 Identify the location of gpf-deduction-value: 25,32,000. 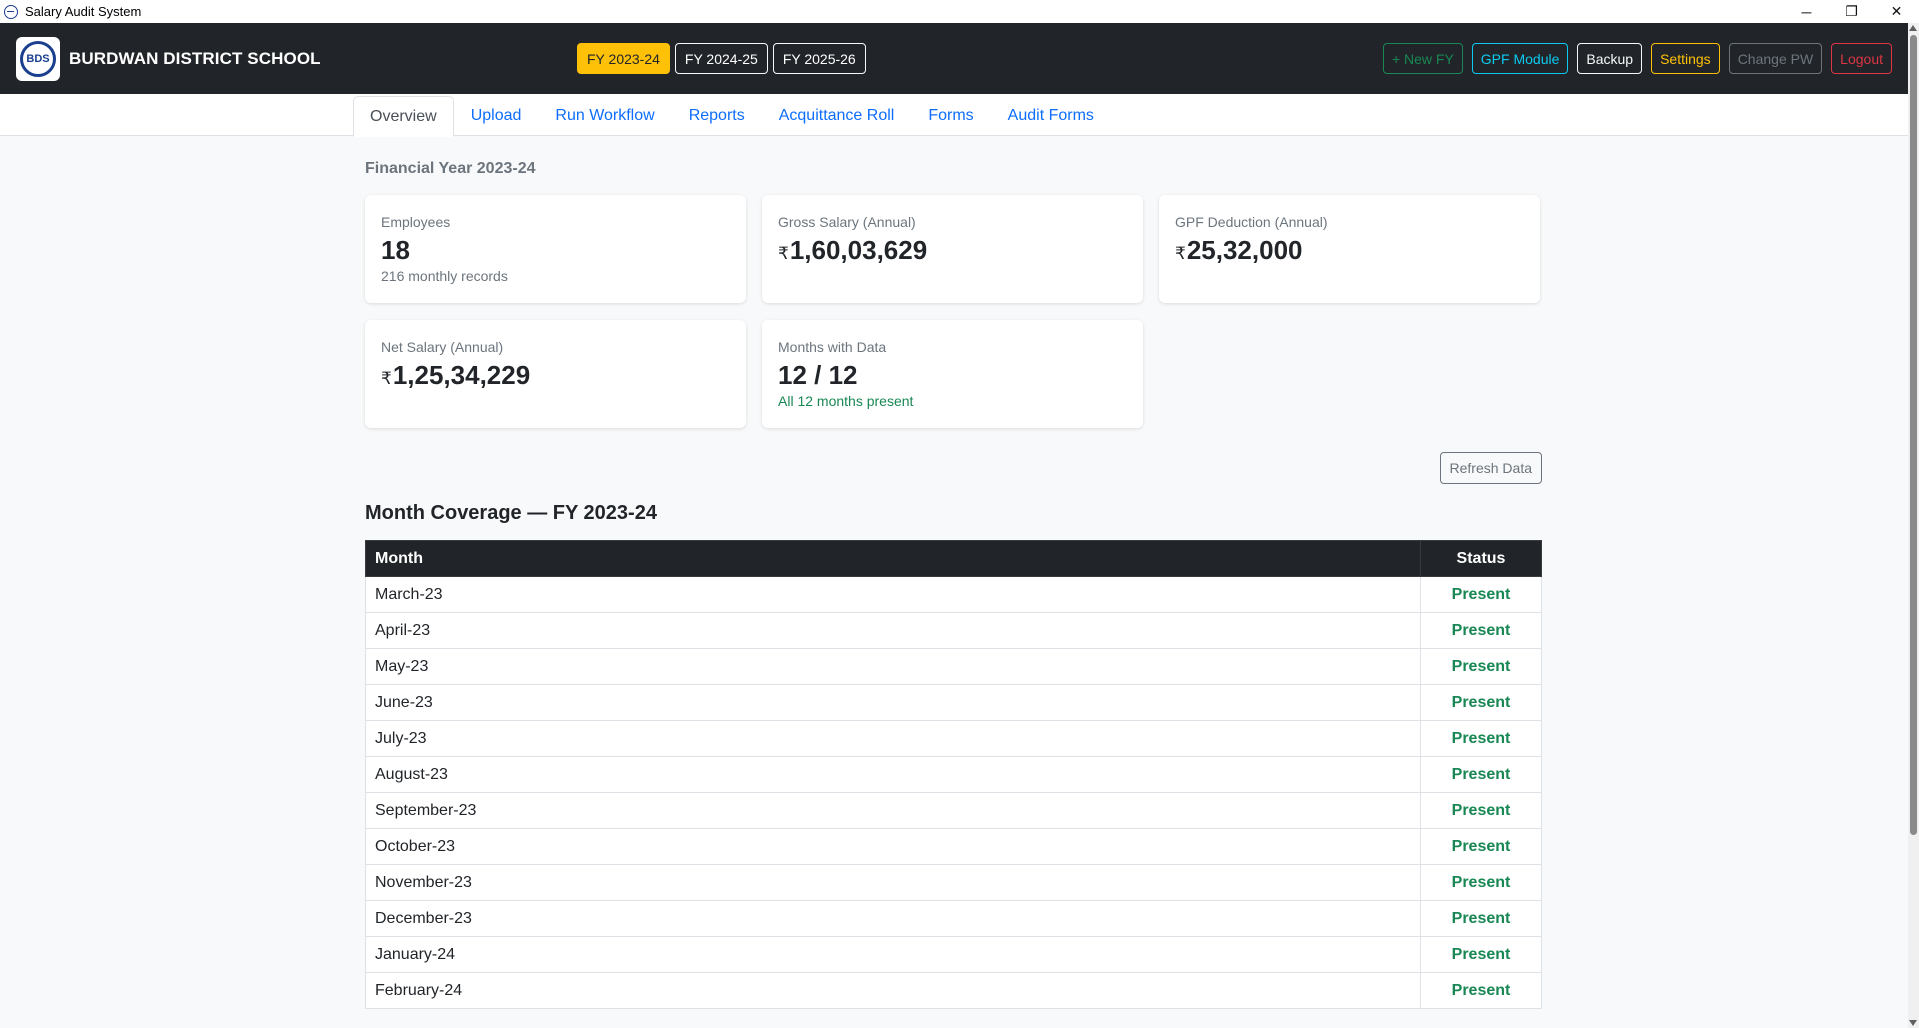
(1244, 250).